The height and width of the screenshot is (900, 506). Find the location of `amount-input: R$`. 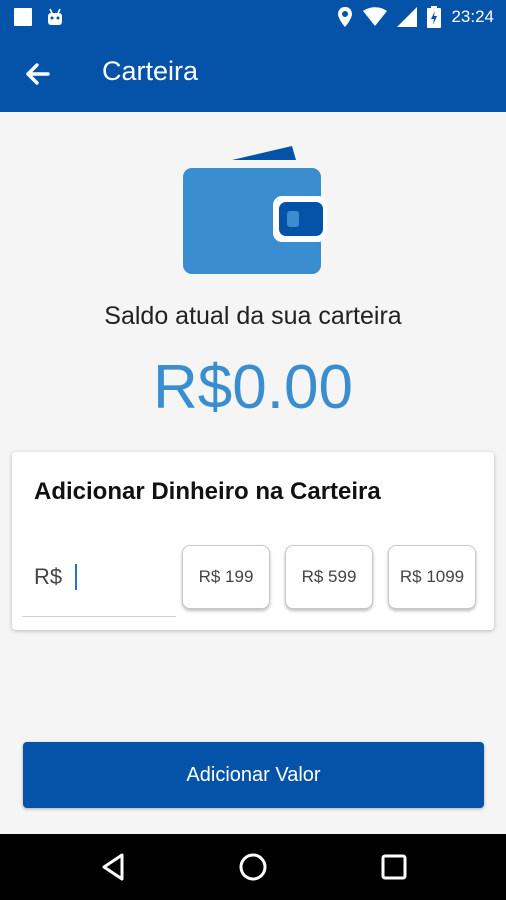

amount-input: R$ is located at coordinates (99, 579).